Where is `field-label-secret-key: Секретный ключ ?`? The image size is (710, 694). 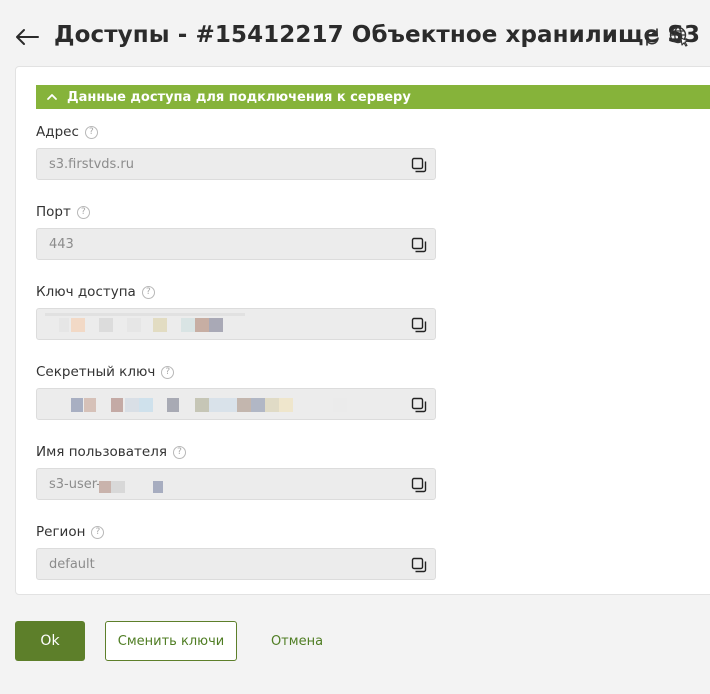 field-label-secret-key: Секретный ключ ? is located at coordinates (105, 372).